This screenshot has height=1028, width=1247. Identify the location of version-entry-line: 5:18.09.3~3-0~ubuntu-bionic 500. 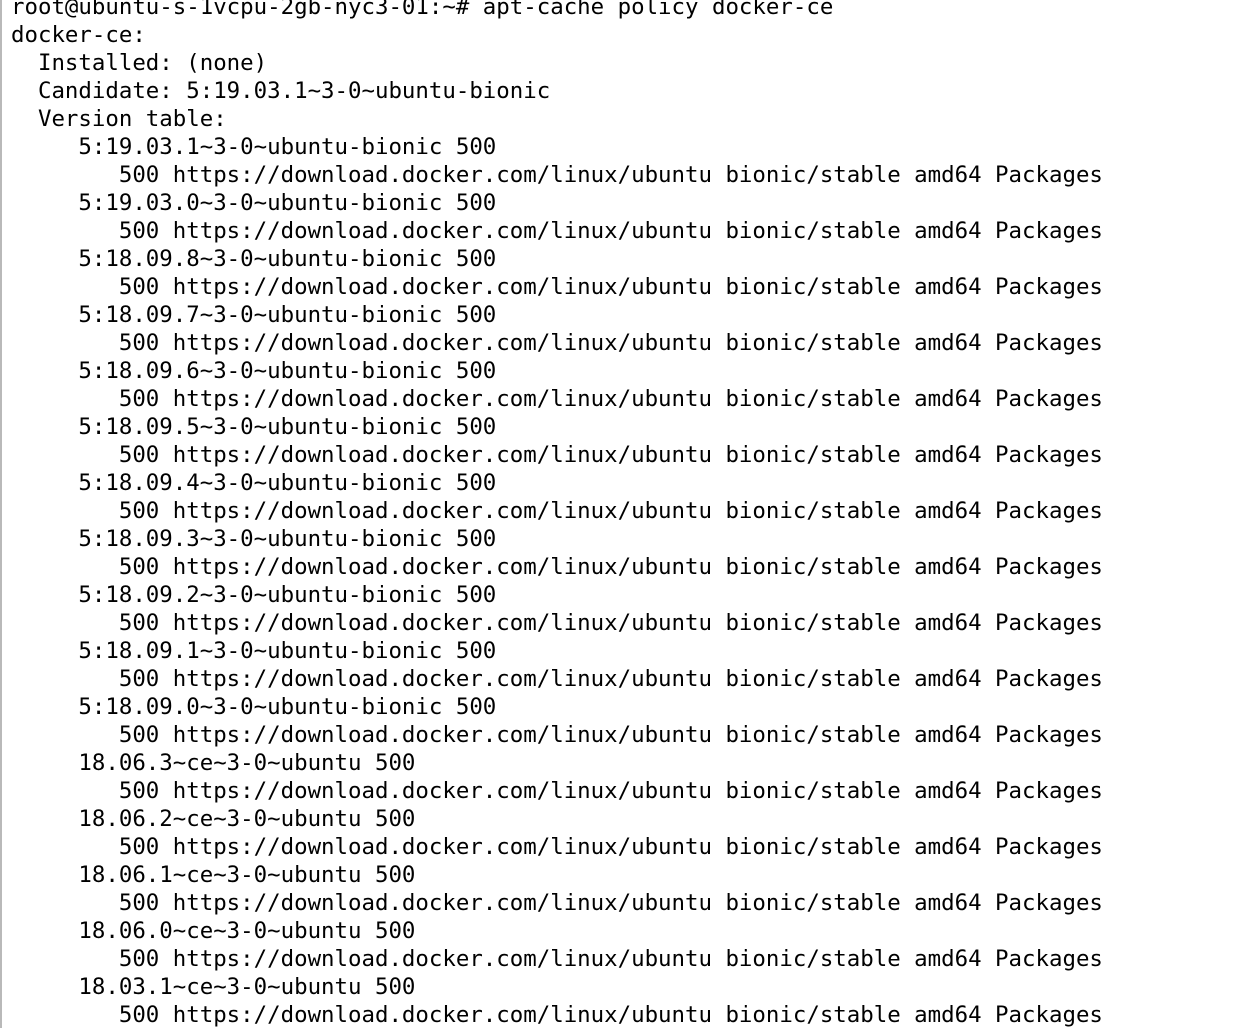
(254, 539).